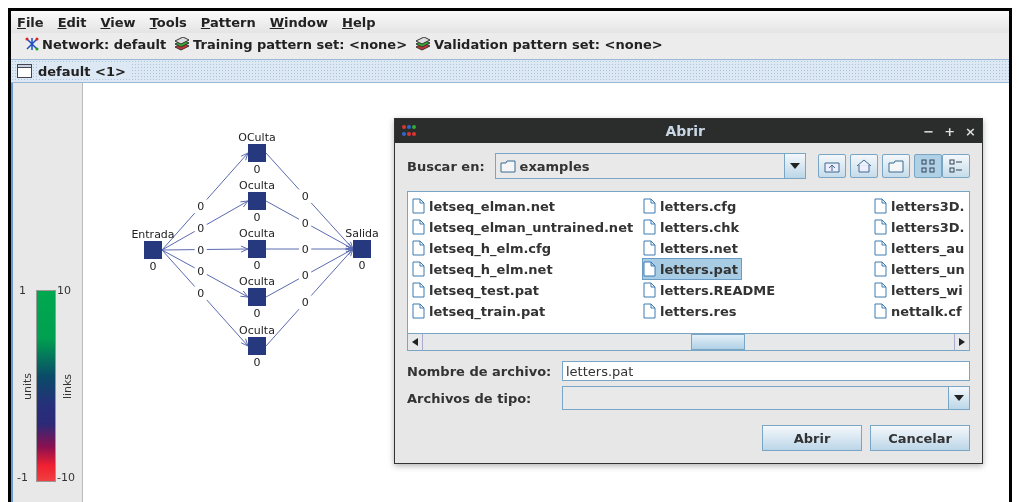 The width and height of the screenshot is (1019, 502). What do you see at coordinates (483, 248) in the screenshot?
I see `listed-document: letseq_h_elm.cfg` at bounding box center [483, 248].